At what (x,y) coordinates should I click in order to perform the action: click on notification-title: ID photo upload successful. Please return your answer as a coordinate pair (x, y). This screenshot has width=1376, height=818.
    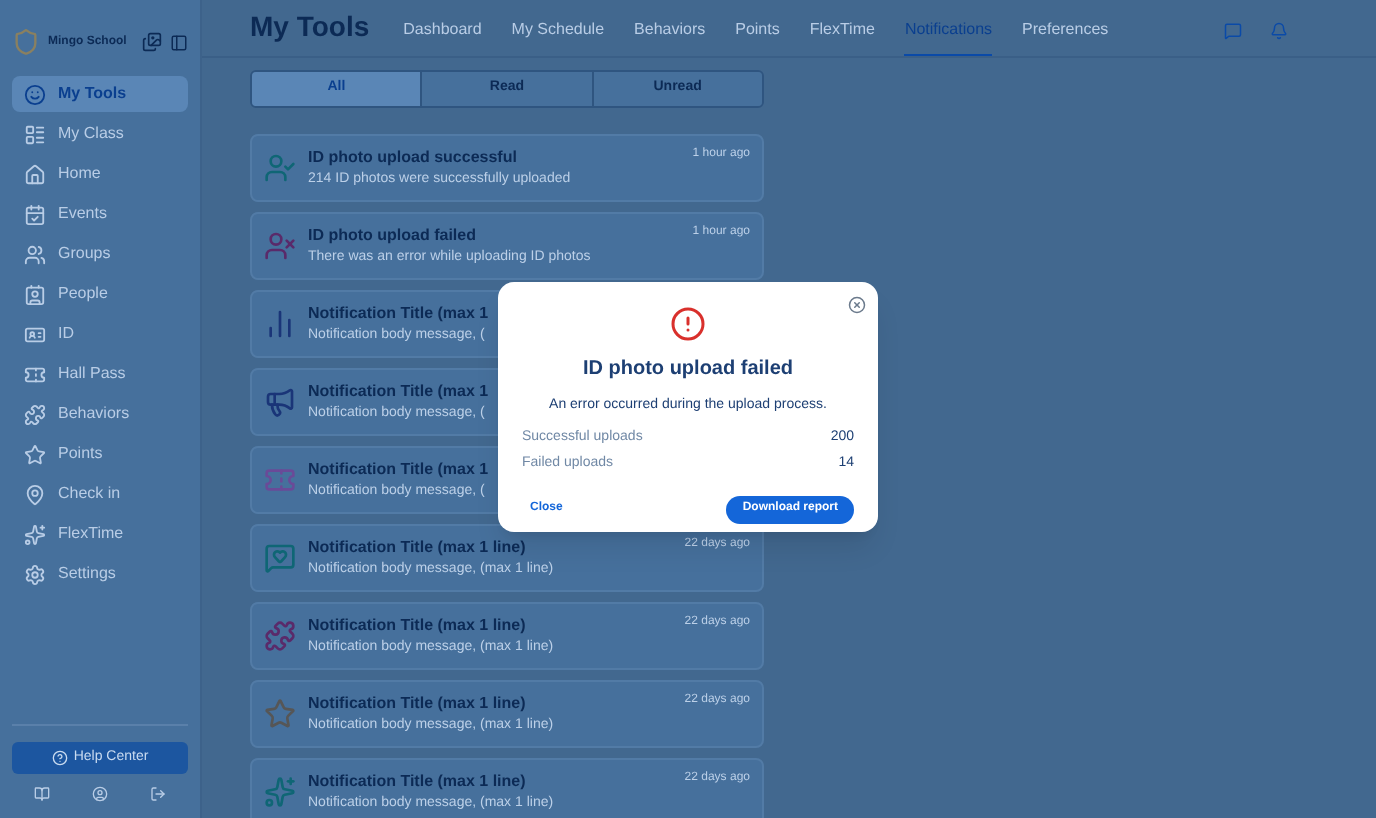
    Looking at the image, I should click on (412, 157).